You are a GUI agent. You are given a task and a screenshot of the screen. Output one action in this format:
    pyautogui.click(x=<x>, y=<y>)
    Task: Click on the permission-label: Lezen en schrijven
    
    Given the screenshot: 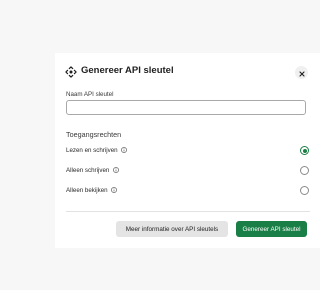 What is the action you would take?
    pyautogui.click(x=92, y=150)
    